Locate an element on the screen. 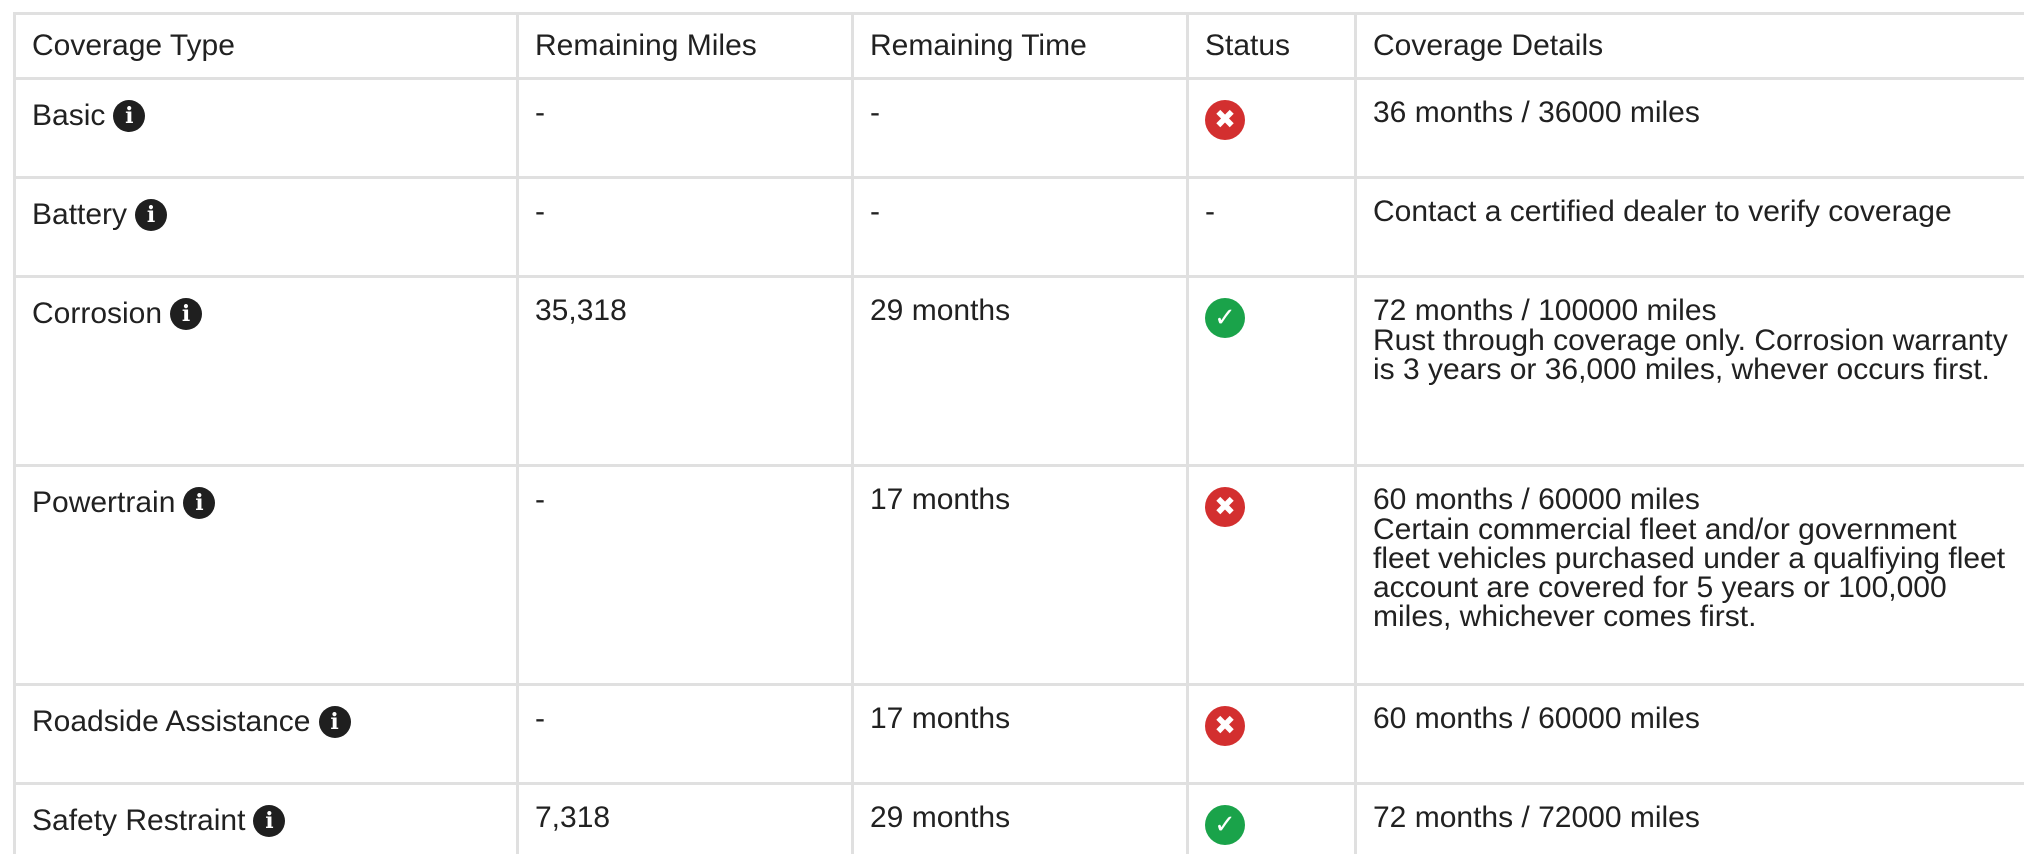 Image resolution: width=2037 pixels, height=854 pixels. coverage-details-cell: 36 months / 36000 miles is located at coordinates (1689, 128).